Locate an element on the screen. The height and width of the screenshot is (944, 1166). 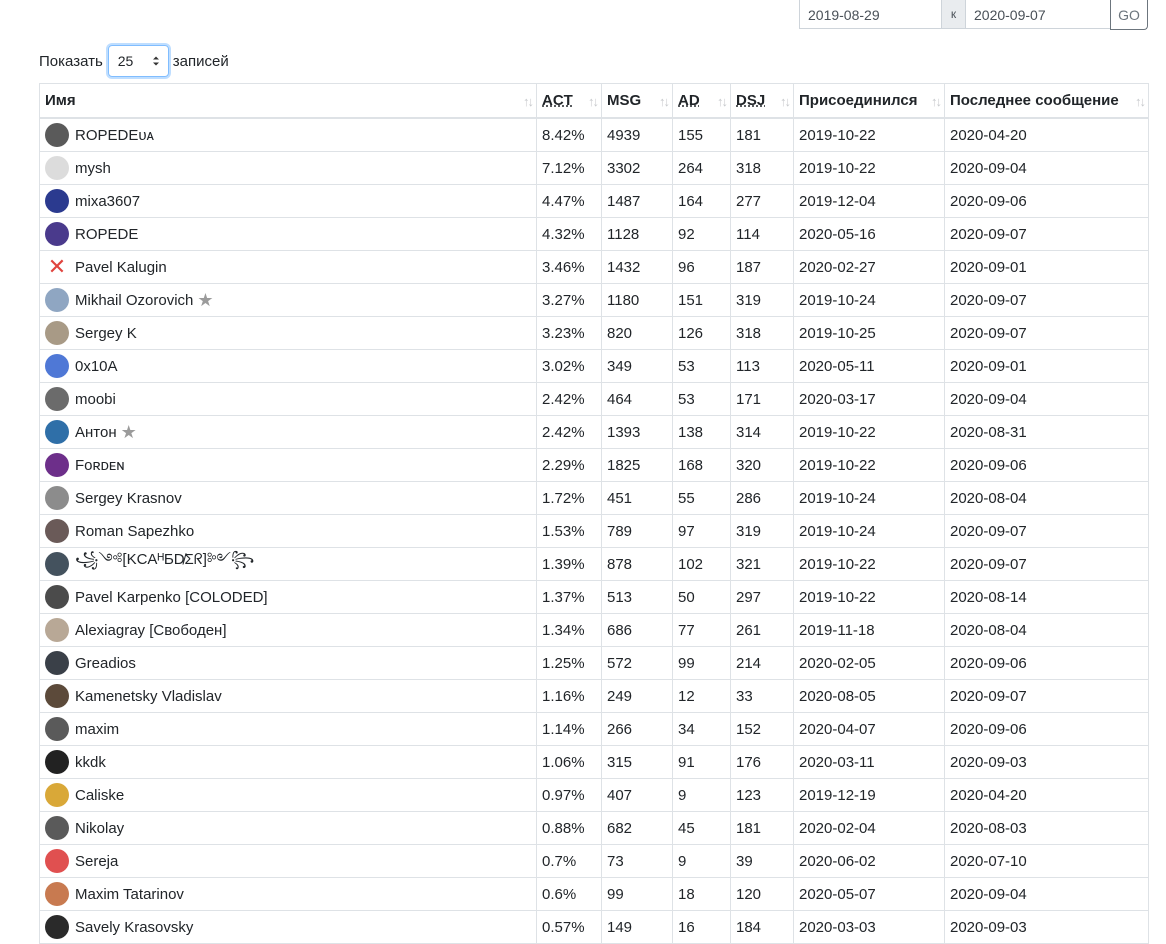
cell-dsj: 187 is located at coordinates (762, 267).